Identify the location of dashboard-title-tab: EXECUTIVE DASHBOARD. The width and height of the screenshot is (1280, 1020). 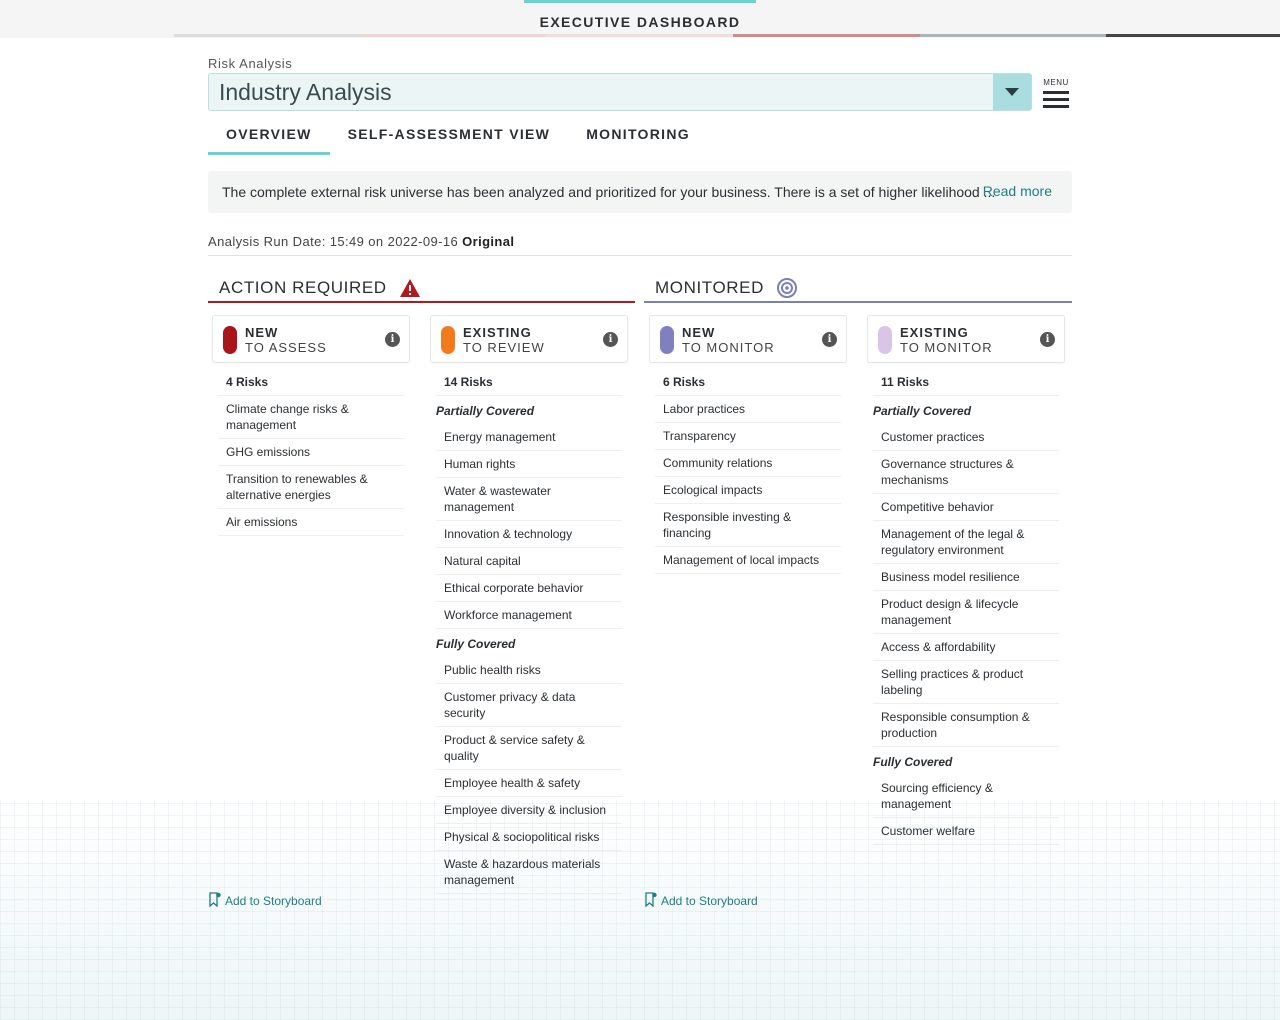
(640, 19).